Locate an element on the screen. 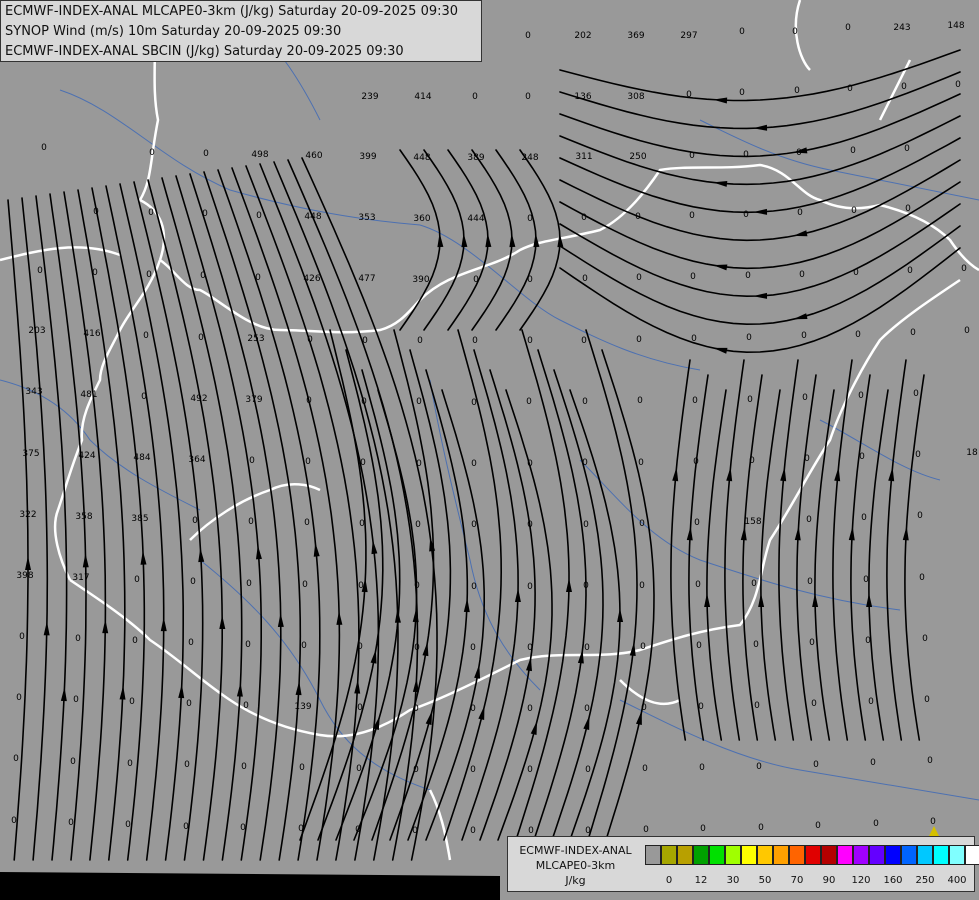  no-data-area is located at coordinates (250, 886).